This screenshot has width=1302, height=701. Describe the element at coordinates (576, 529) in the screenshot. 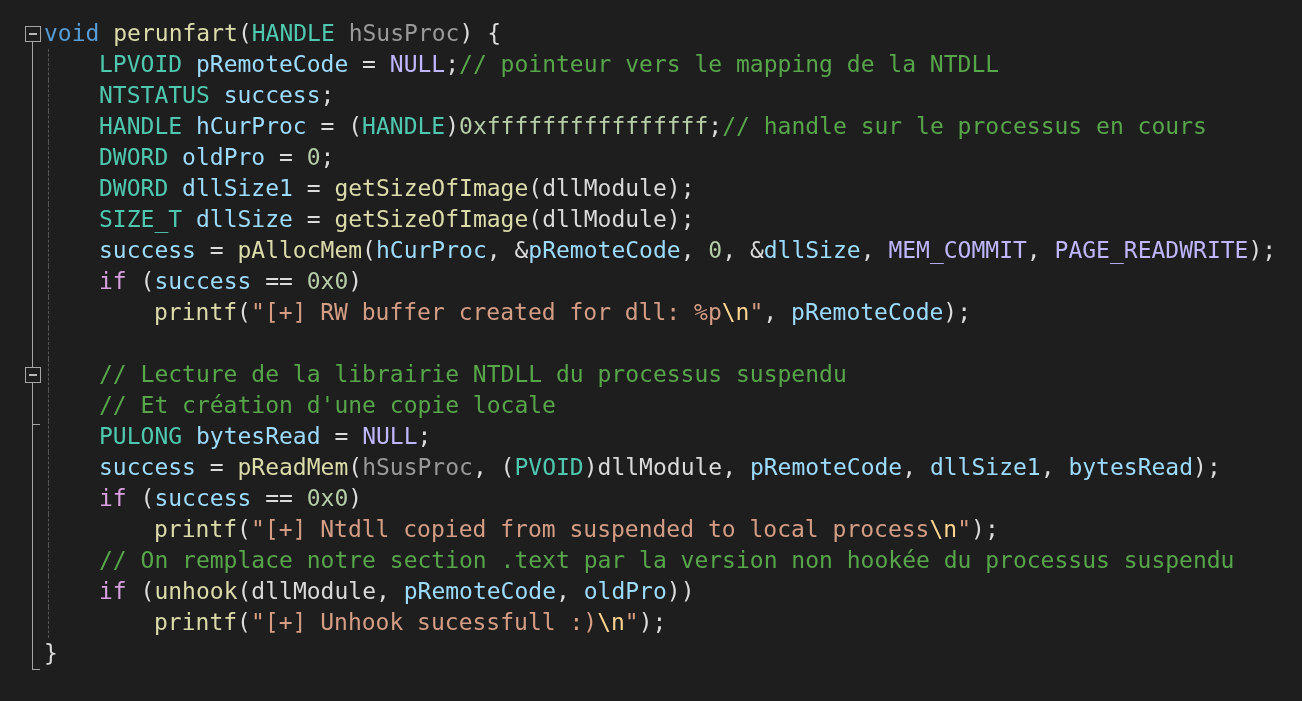

I see `code-line: printf("[+] Ntdll copied from suspended to local process\n");` at that location.